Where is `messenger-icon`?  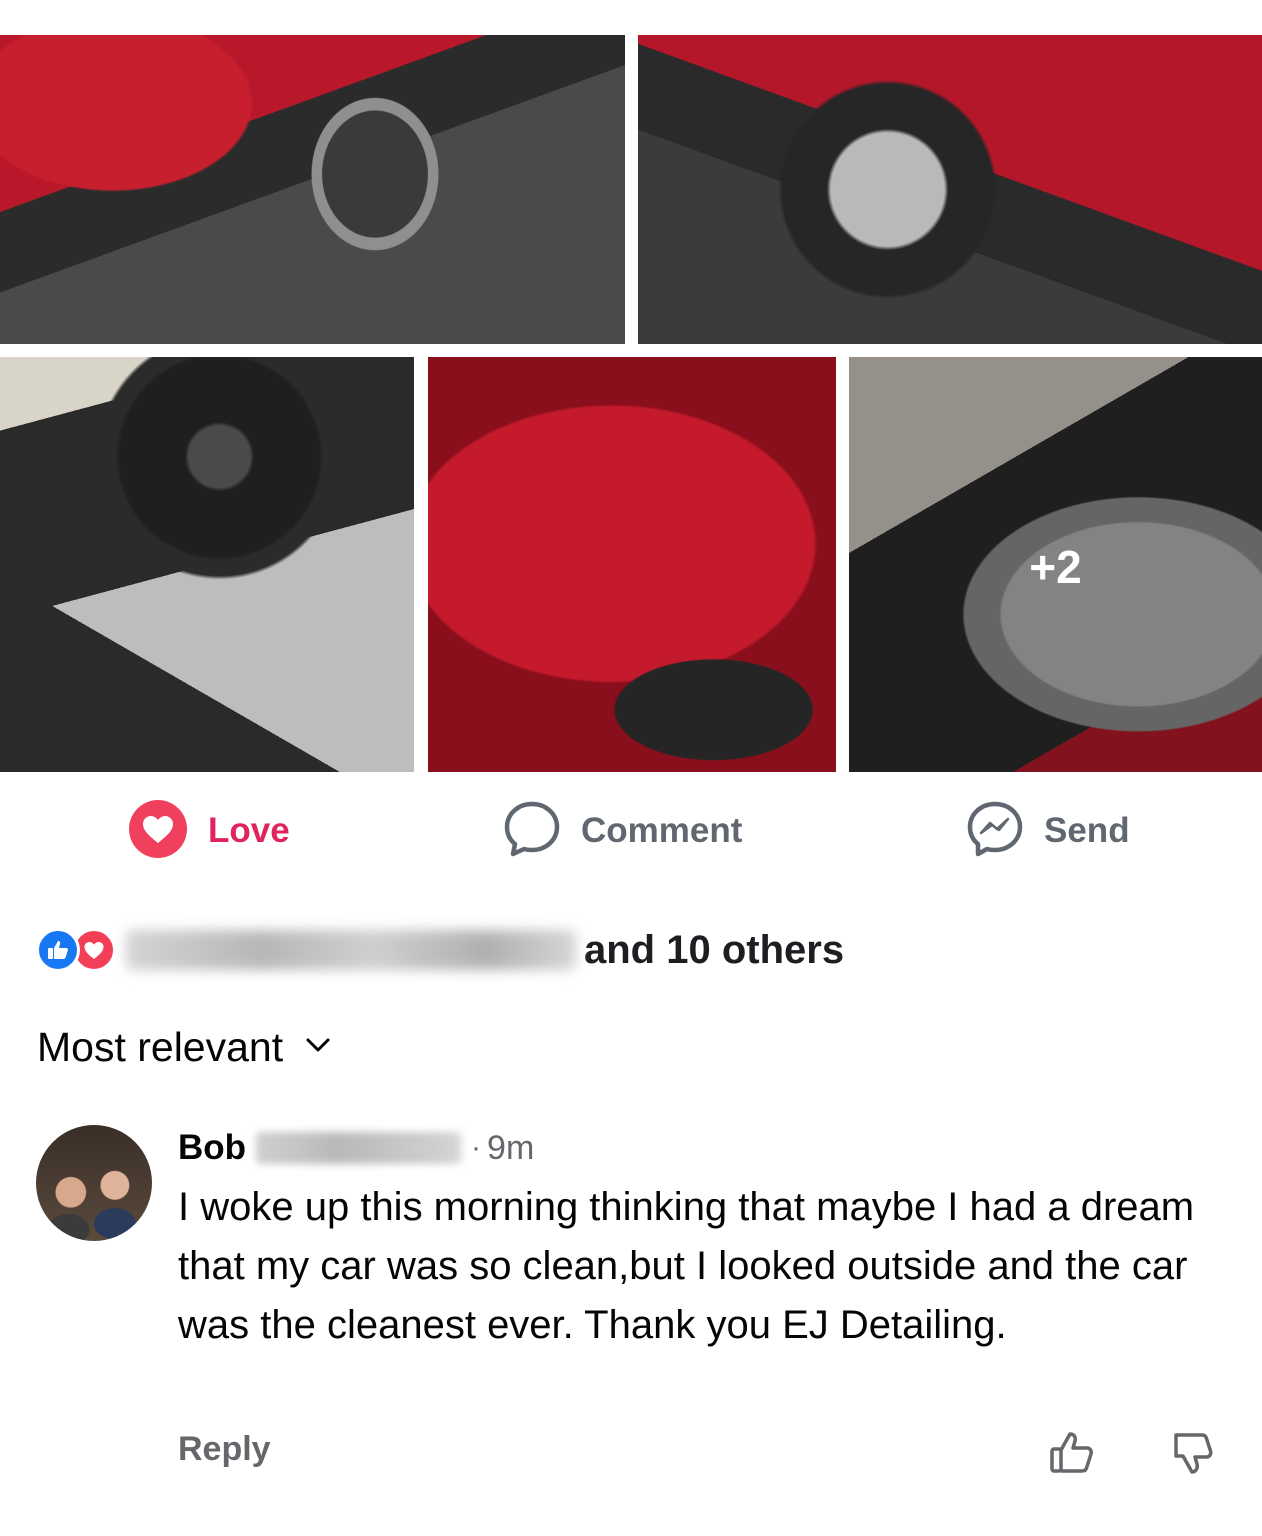
messenger-icon is located at coordinates (995, 831).